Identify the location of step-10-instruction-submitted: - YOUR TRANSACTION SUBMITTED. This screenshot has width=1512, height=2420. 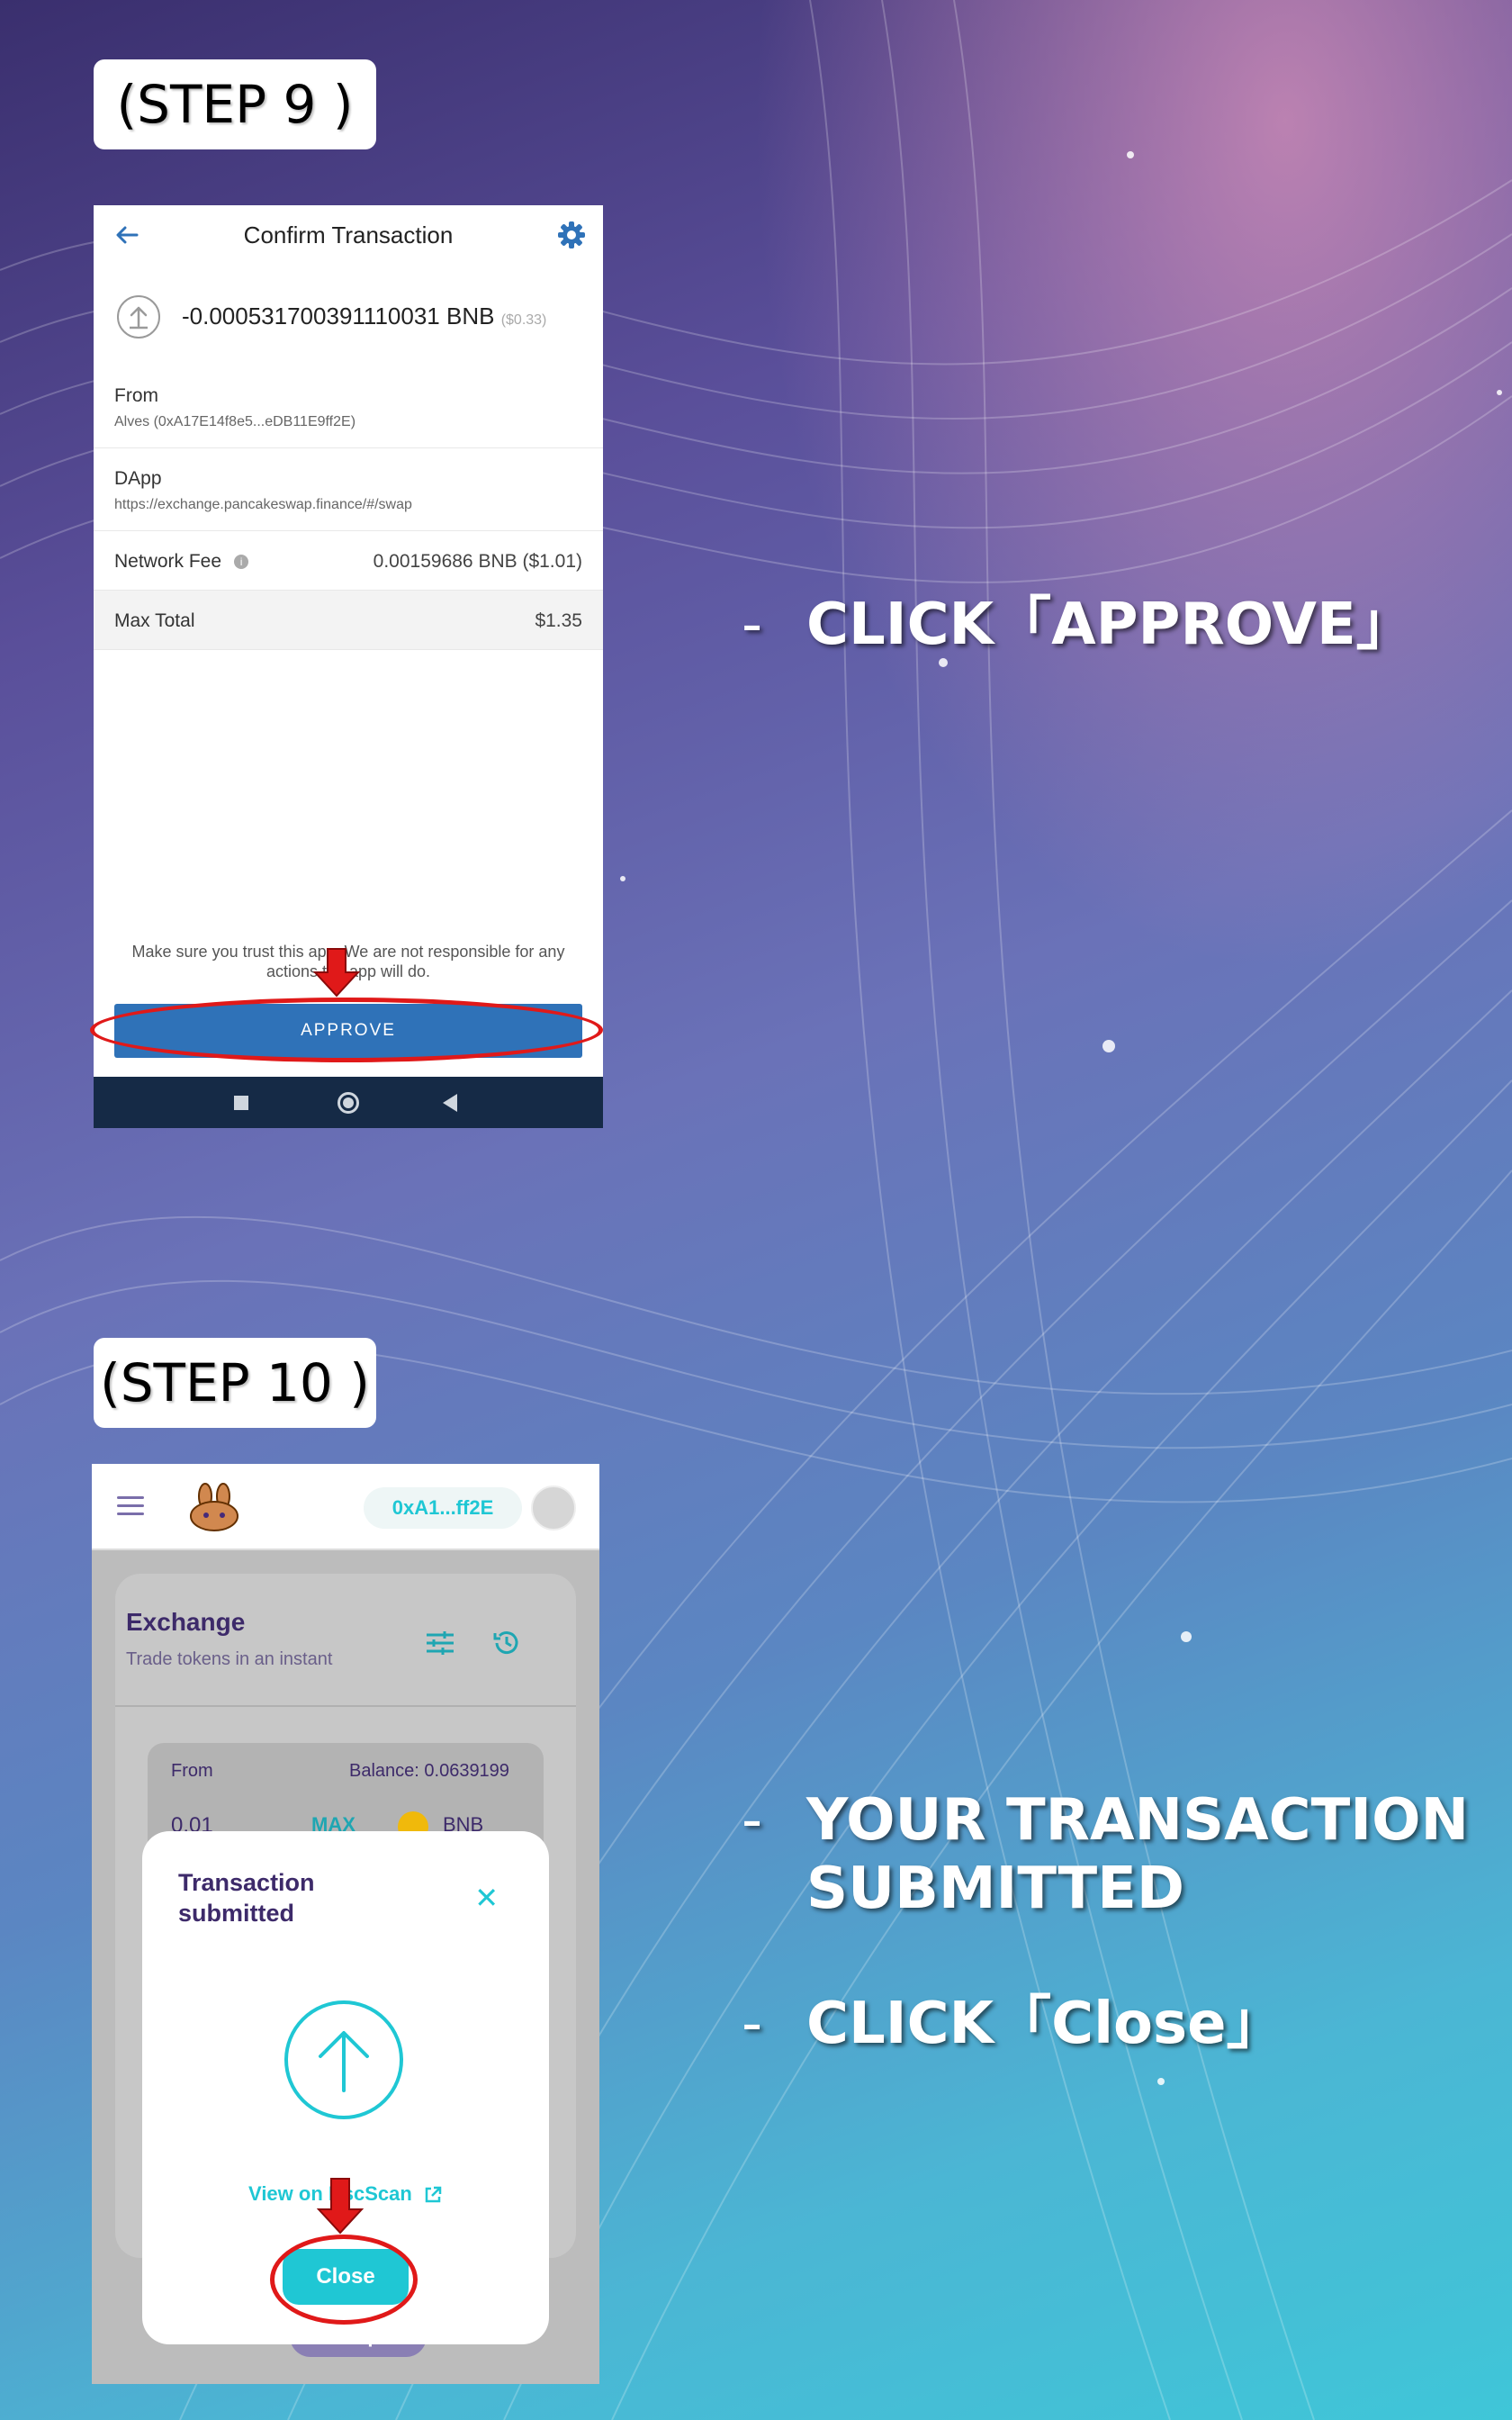
(1106, 1854).